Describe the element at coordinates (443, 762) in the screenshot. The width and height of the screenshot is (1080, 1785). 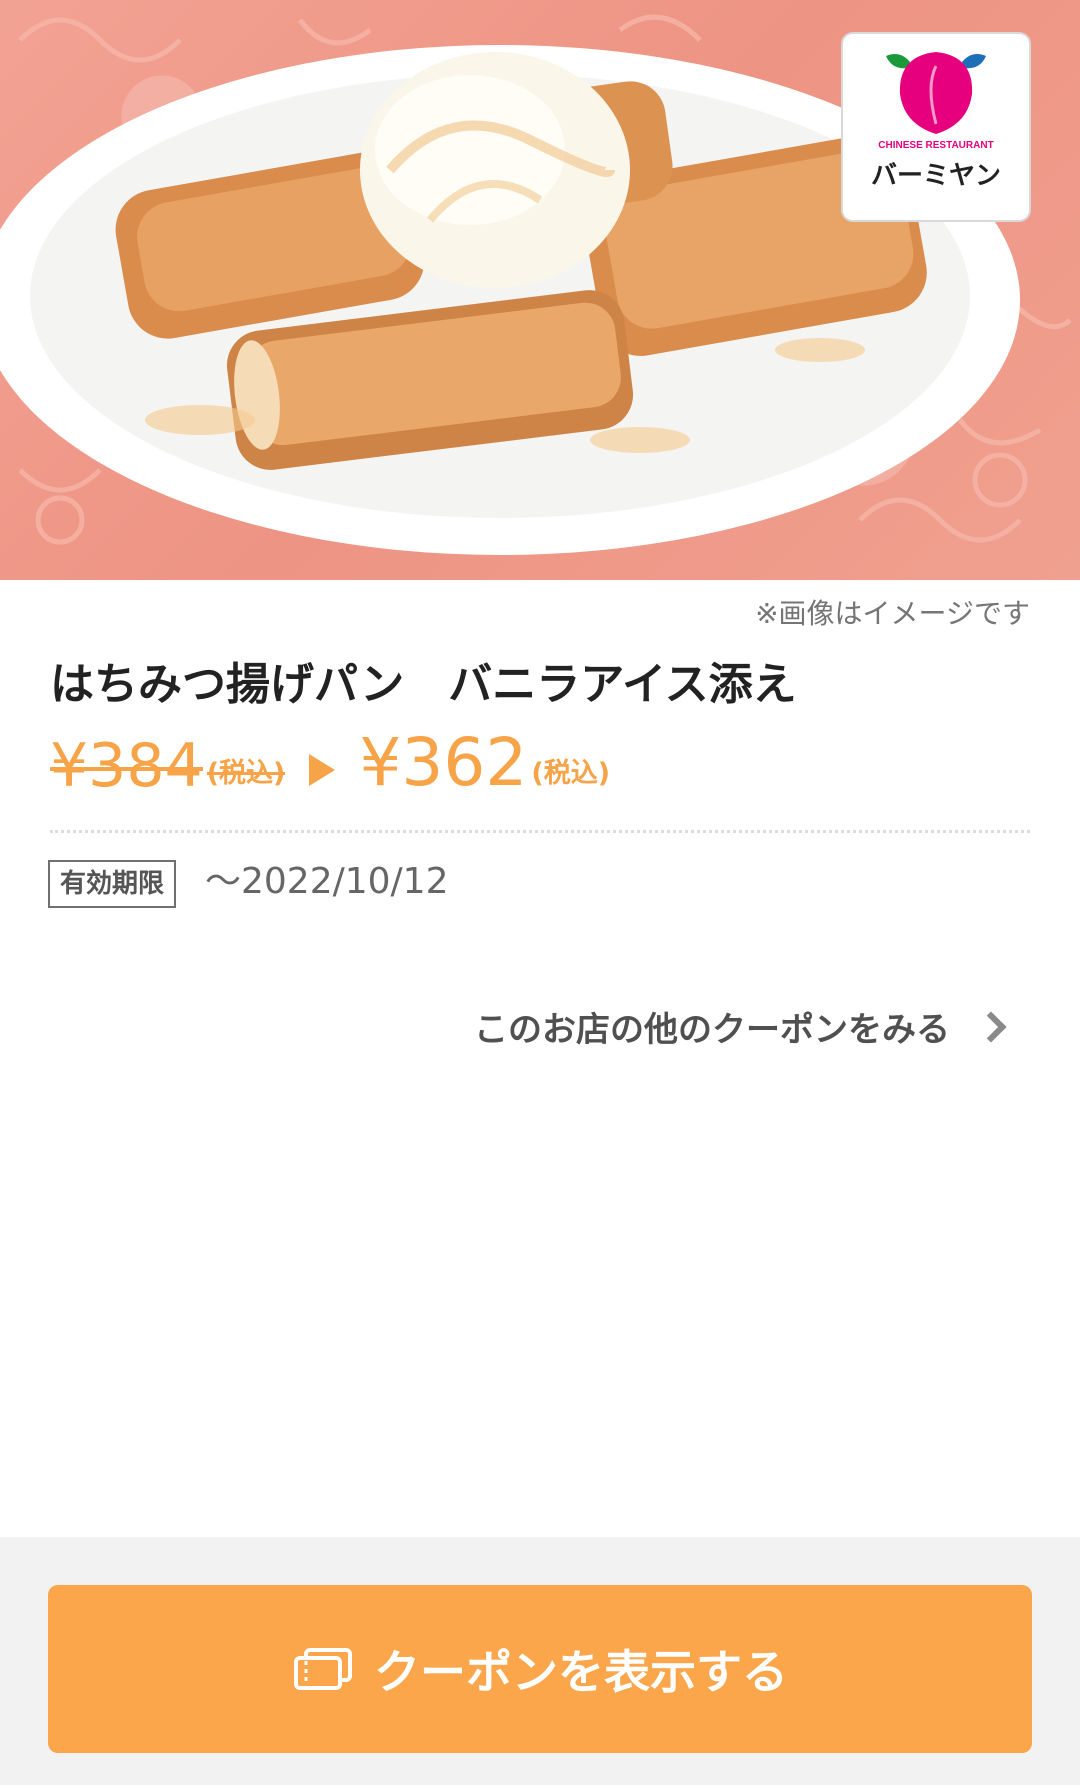
I see `discounted-price: ¥362` at that location.